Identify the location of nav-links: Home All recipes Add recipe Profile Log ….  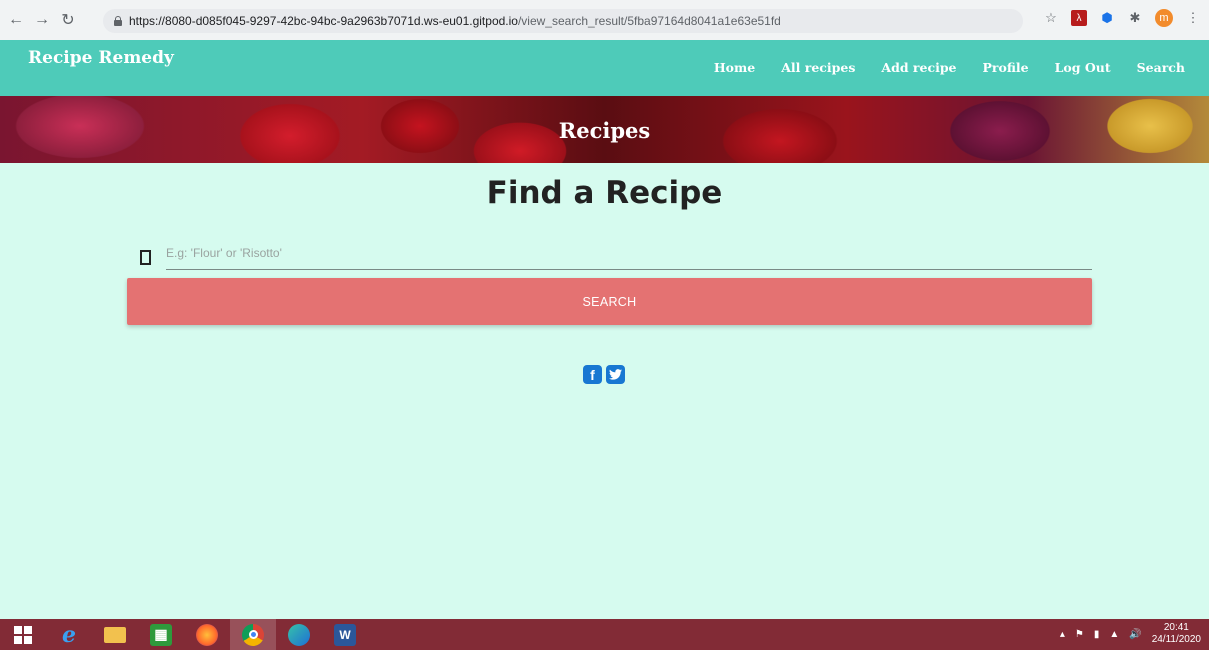
(949, 67).